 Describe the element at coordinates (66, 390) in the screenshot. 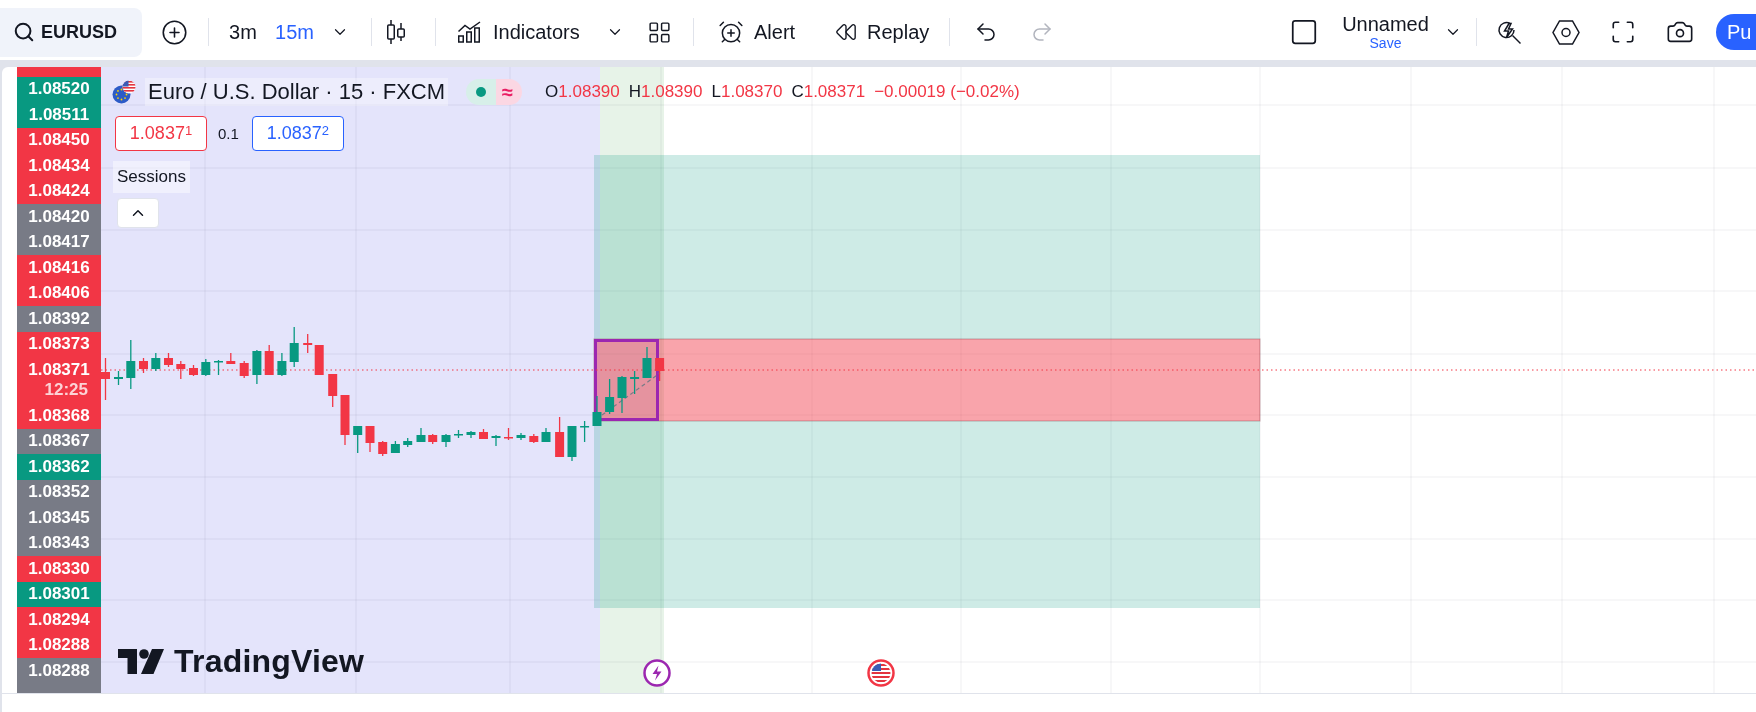

I see `countdown-label: 12:25` at that location.